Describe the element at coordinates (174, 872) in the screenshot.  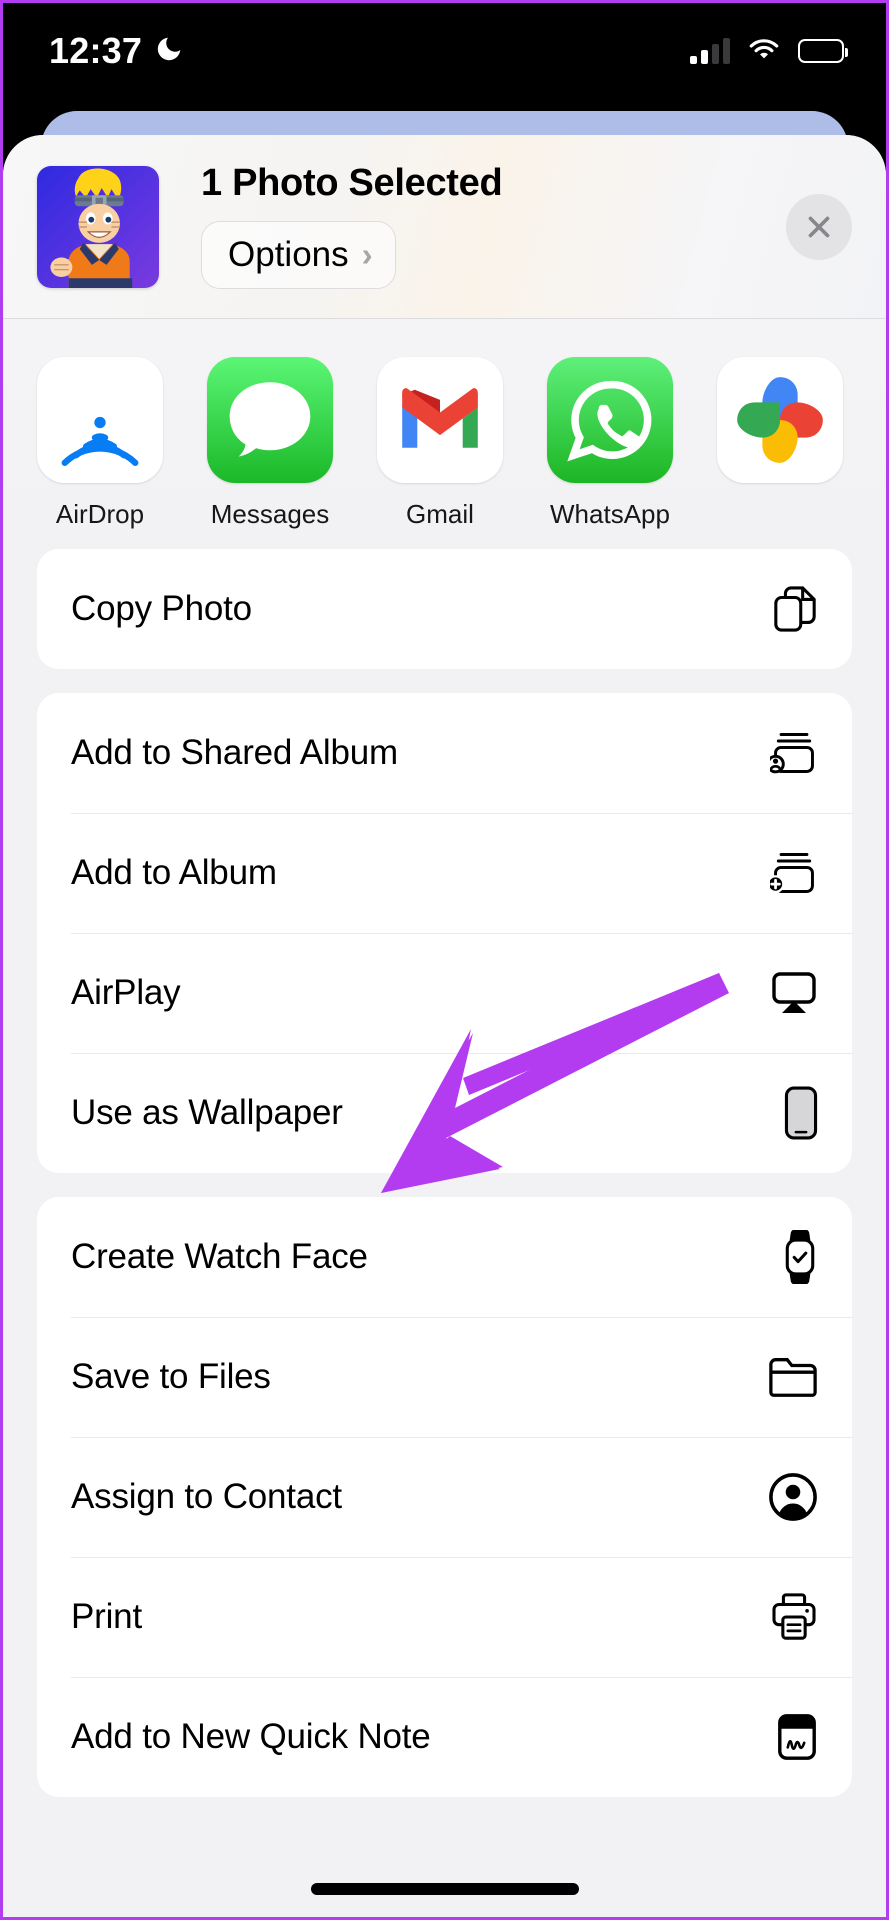
I see `action-label: Add to Album` at that location.